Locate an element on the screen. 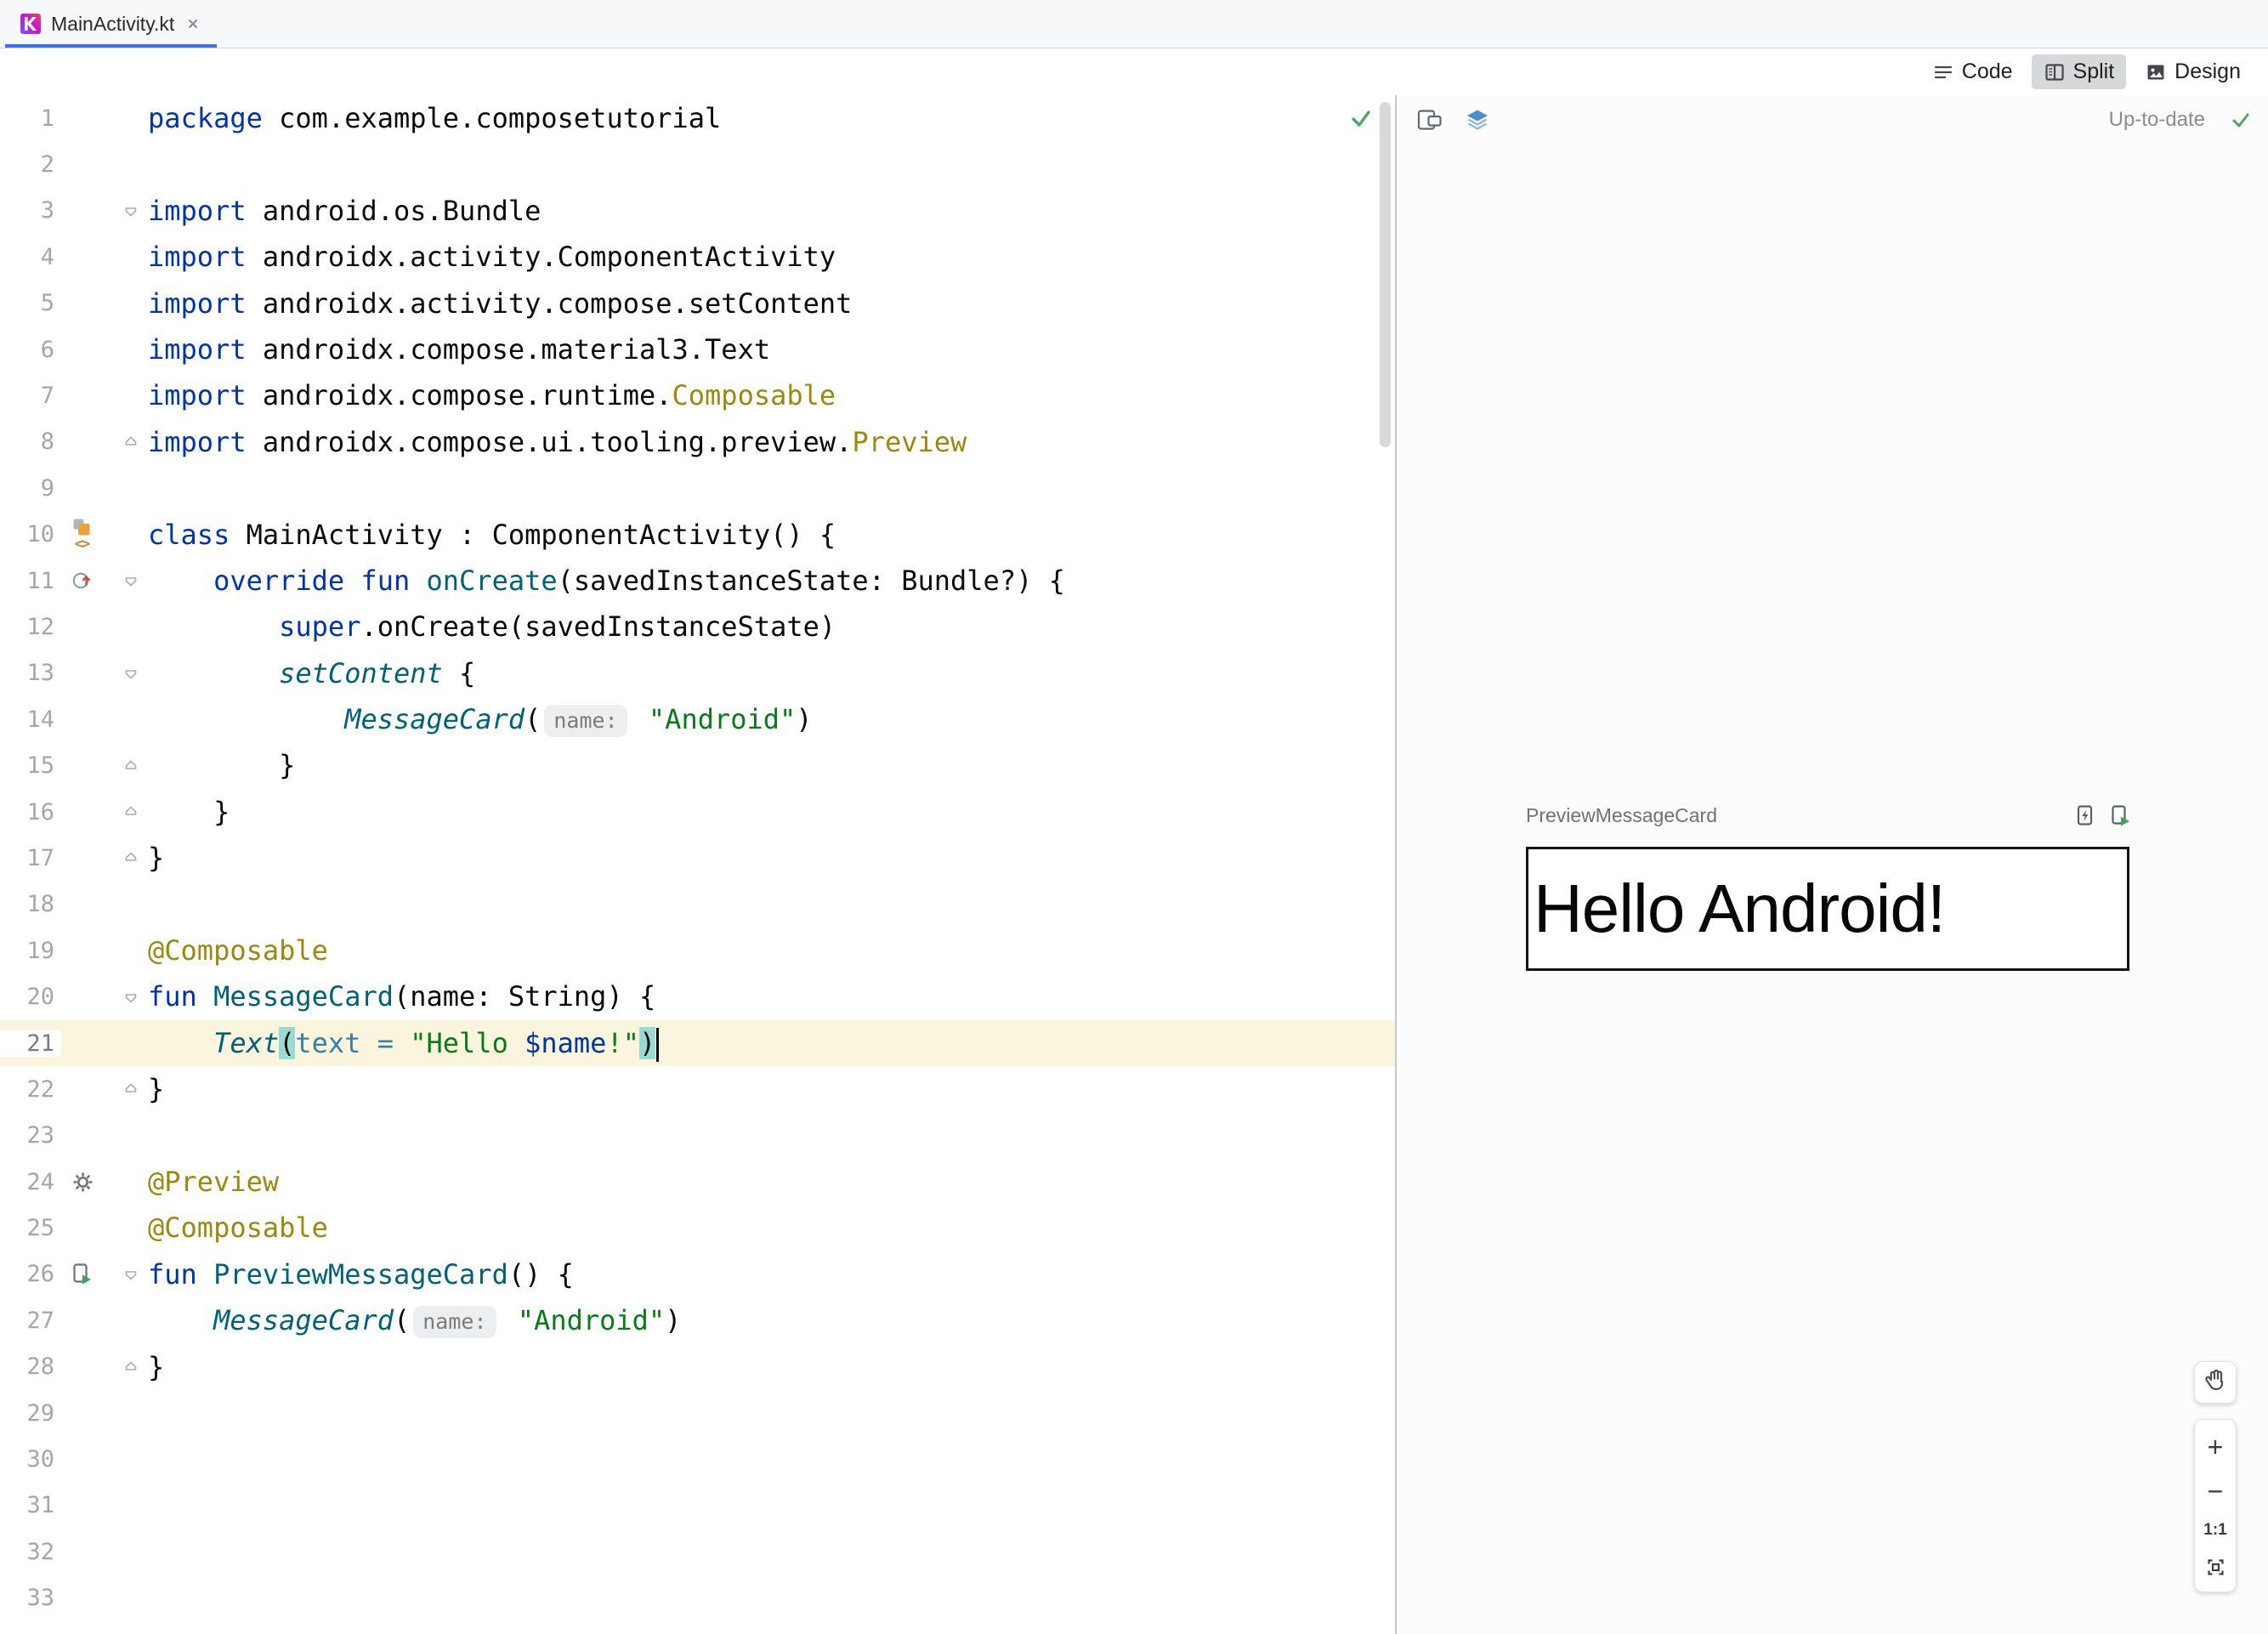 Image resolution: width=2268 pixels, height=1634 pixels. zoom-out-button: − is located at coordinates (2216, 1491).